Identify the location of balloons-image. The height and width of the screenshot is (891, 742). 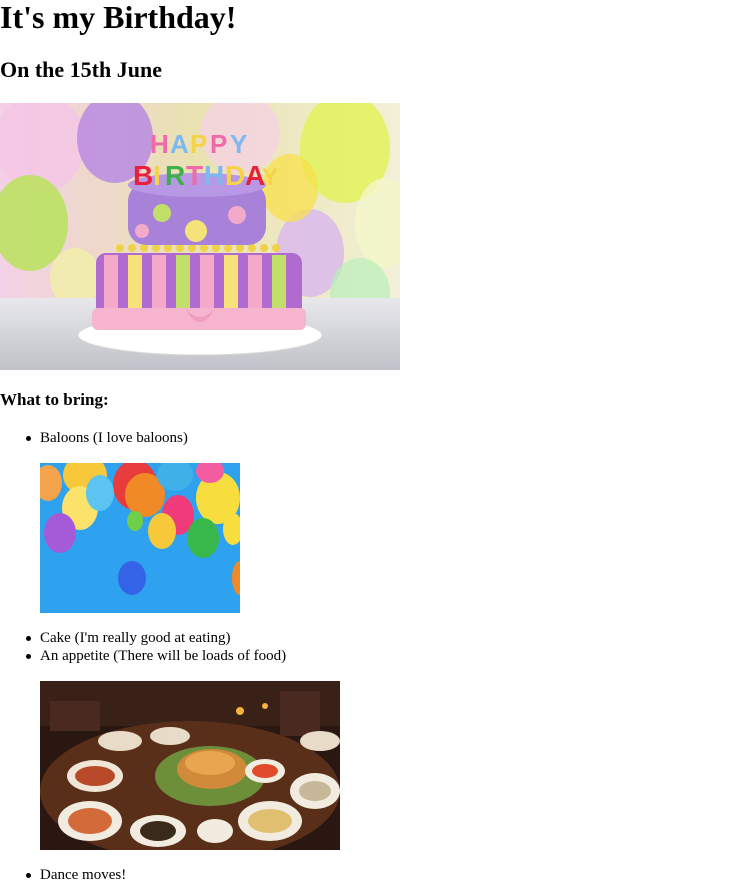
(140, 538).